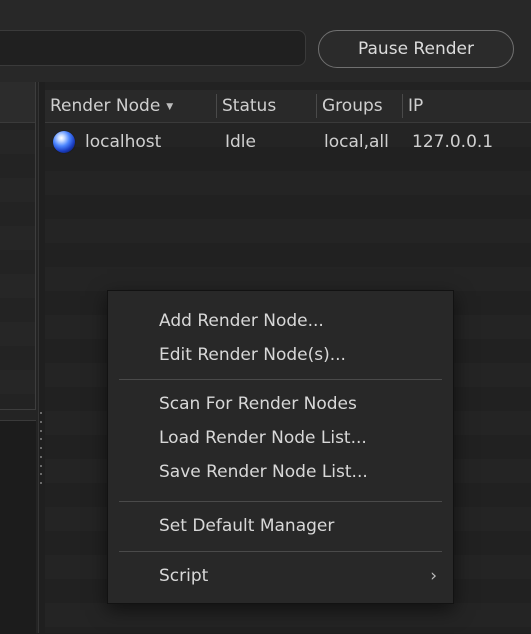  I want to click on node-ip-cell: 127.0.0.1, so click(453, 142).